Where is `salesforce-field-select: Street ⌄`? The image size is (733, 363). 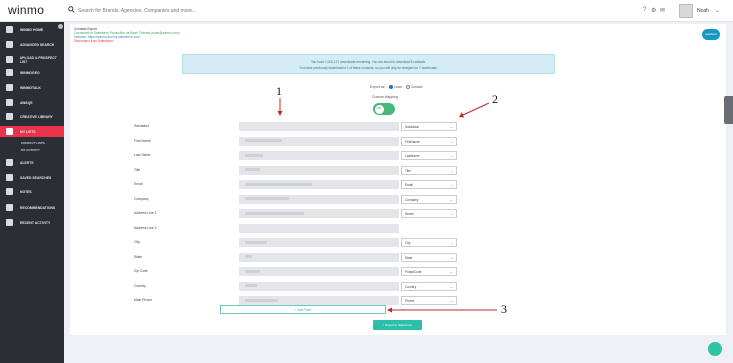 salesforce-field-select: Street ⌄ is located at coordinates (429, 213).